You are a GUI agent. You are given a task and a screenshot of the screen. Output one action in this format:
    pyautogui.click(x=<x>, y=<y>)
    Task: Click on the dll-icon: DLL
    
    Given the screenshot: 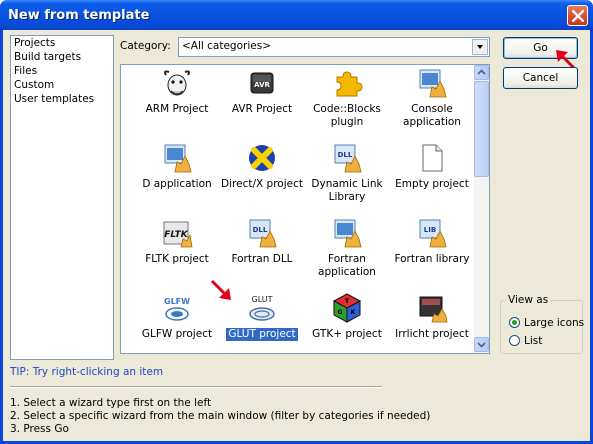 What is the action you would take?
    pyautogui.click(x=348, y=158)
    